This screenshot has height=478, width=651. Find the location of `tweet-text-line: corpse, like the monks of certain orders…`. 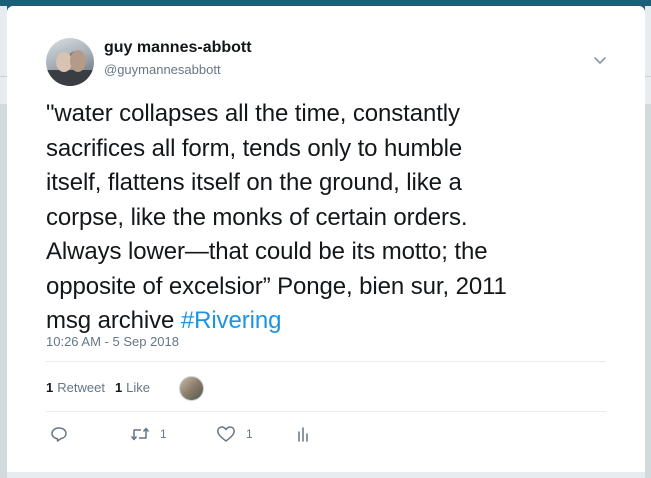

tweet-text-line: corpse, like the monks of certain orders… is located at coordinates (257, 217).